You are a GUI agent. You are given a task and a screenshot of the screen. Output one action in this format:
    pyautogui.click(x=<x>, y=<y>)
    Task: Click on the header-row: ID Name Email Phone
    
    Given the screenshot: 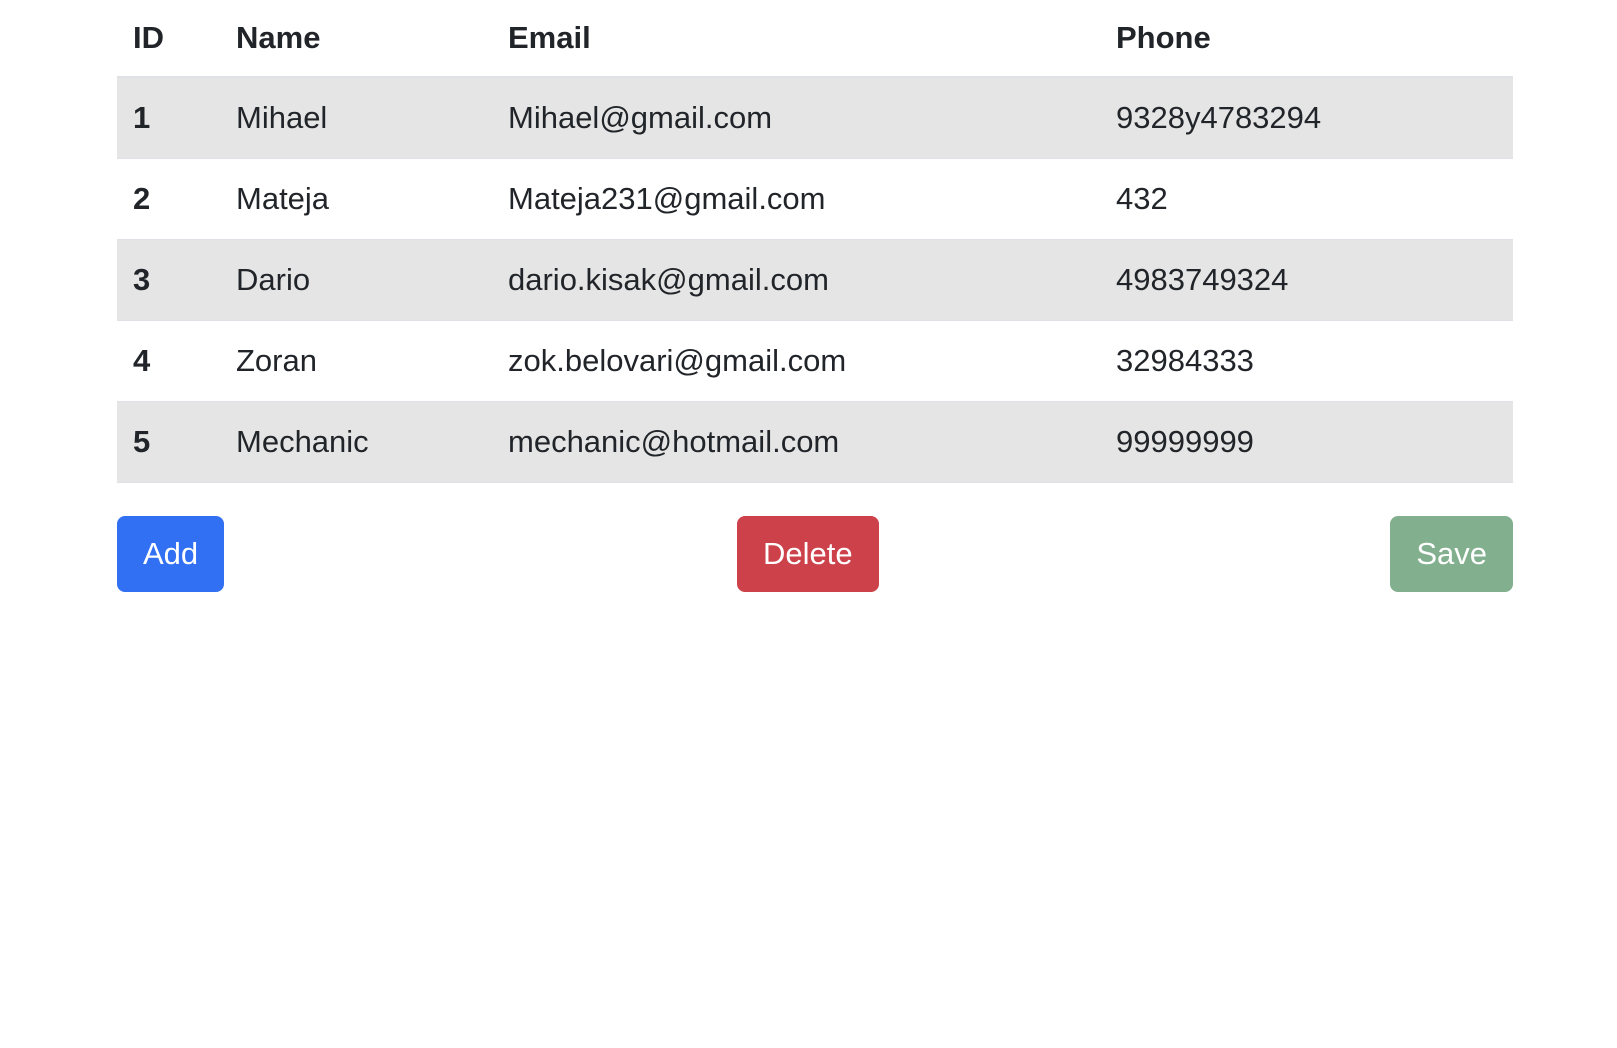 What is the action you would take?
    pyautogui.click(x=815, y=39)
    